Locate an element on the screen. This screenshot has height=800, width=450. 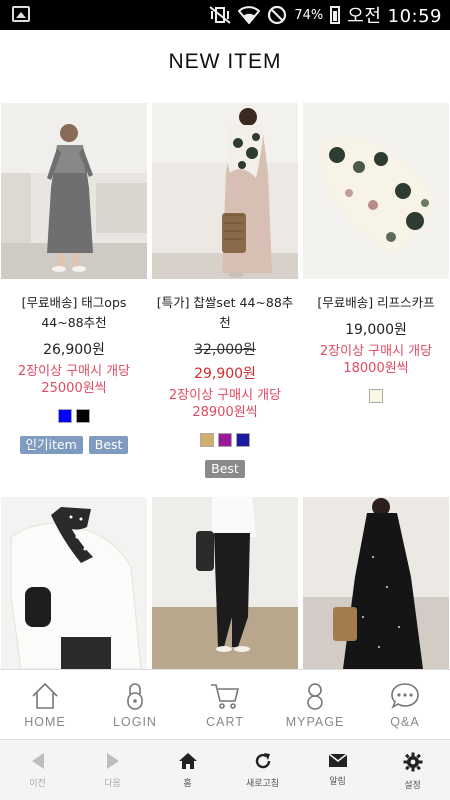
browser-toolbar: 이전 다음 홈 새로고침 알림 설정 is located at coordinates (225, 769).